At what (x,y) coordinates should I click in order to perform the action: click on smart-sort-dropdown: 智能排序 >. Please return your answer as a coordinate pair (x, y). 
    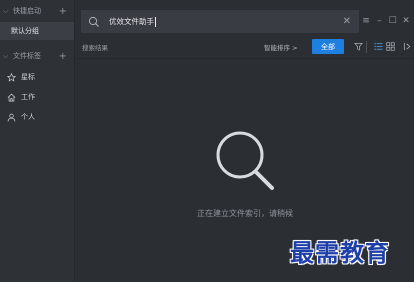
    Looking at the image, I should click on (281, 47).